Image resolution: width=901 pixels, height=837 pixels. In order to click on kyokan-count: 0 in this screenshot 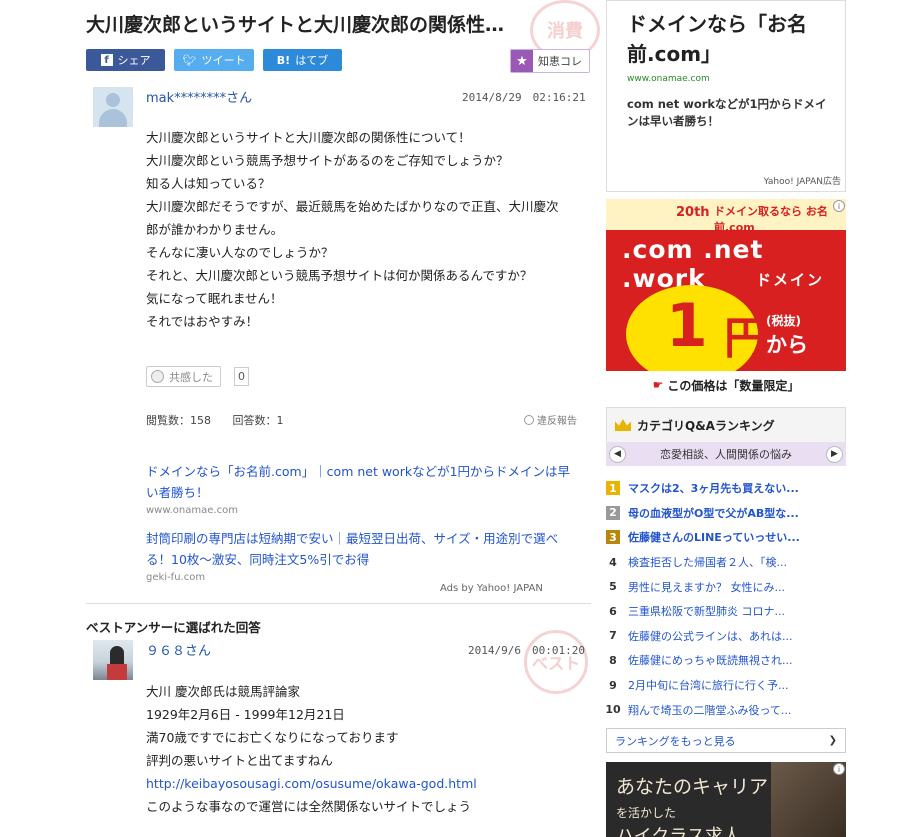, I will do `click(241, 376)`.